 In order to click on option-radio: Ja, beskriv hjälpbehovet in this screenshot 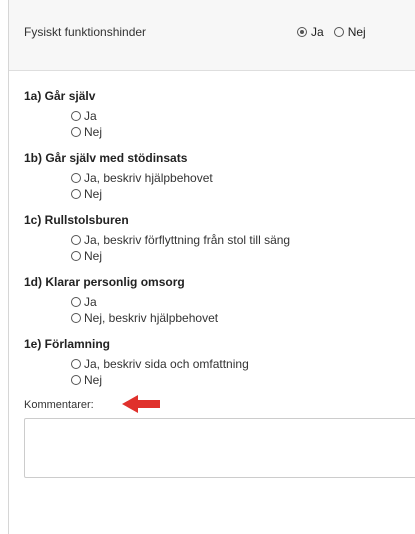, I will do `click(243, 178)`.